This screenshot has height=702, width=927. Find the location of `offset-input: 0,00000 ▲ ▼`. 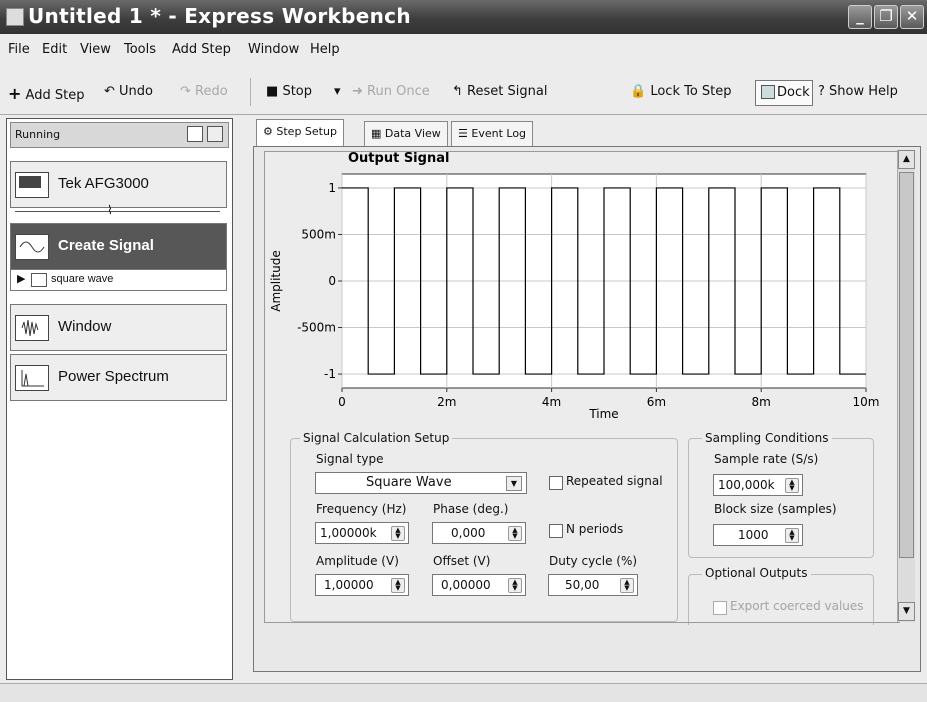

offset-input: 0,00000 ▲ ▼ is located at coordinates (479, 585).